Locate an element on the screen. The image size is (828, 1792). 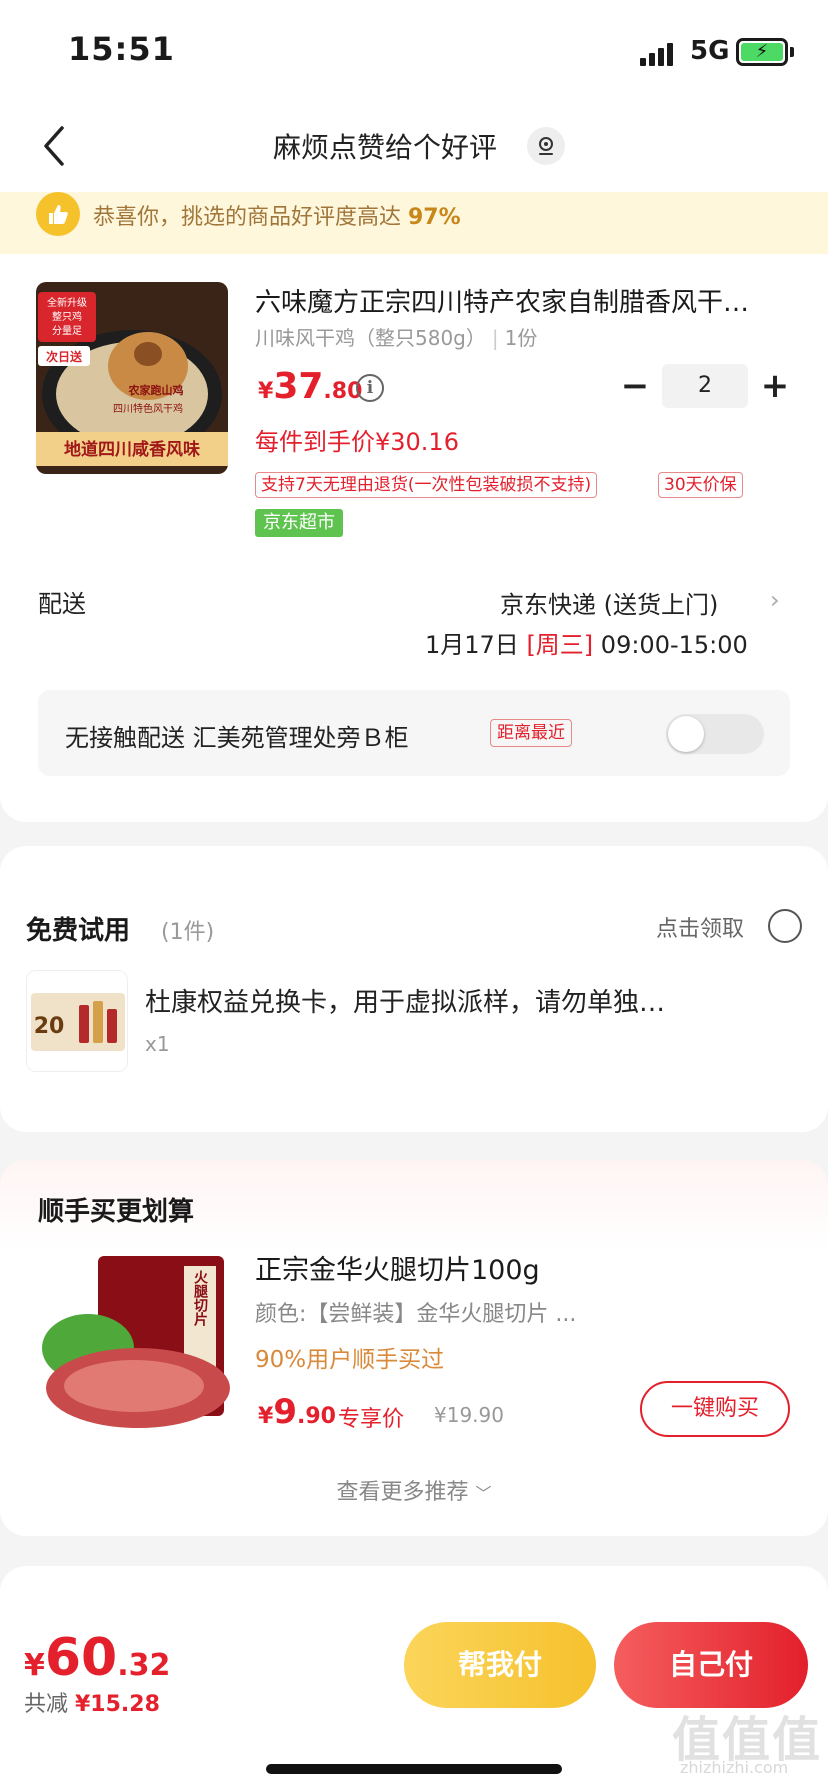
trial-item-image: 20 is located at coordinates (77, 1021).